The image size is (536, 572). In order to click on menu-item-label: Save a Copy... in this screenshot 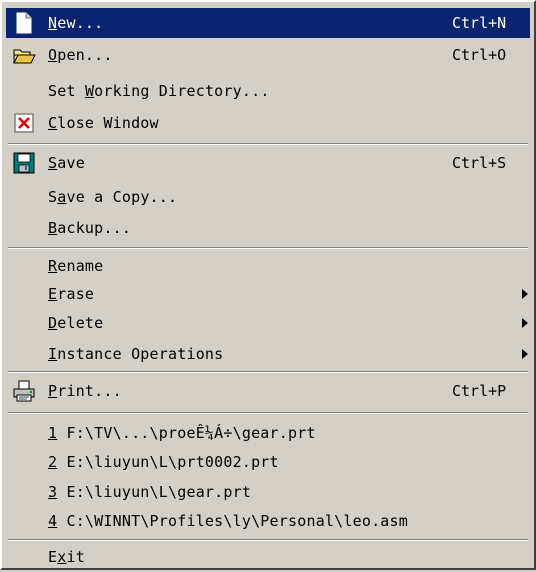, I will do `click(113, 197)`.